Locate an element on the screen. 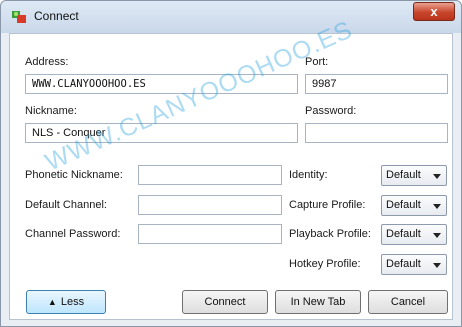 The width and height of the screenshot is (462, 327). window-title: Connect is located at coordinates (56, 16).